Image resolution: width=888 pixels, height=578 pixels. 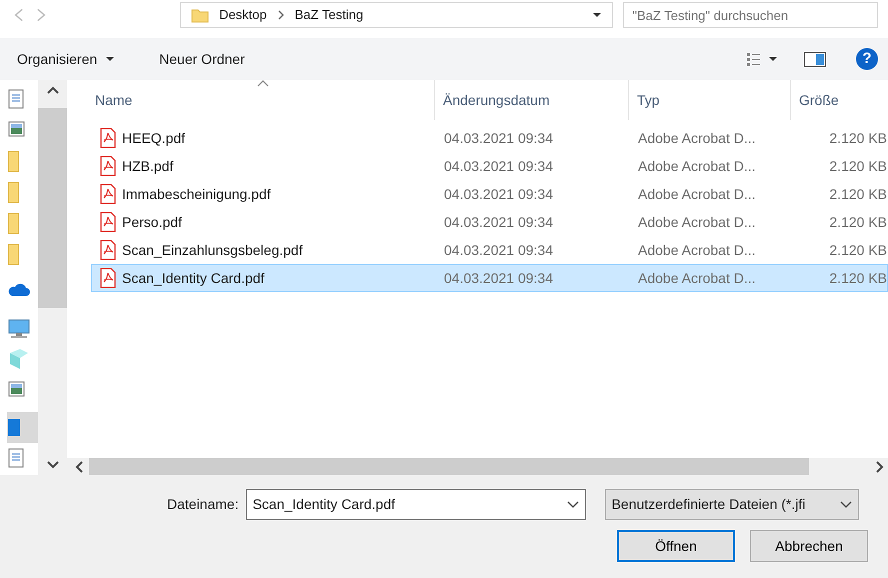 What do you see at coordinates (710, 100) in the screenshot?
I see `column-header: Typ` at bounding box center [710, 100].